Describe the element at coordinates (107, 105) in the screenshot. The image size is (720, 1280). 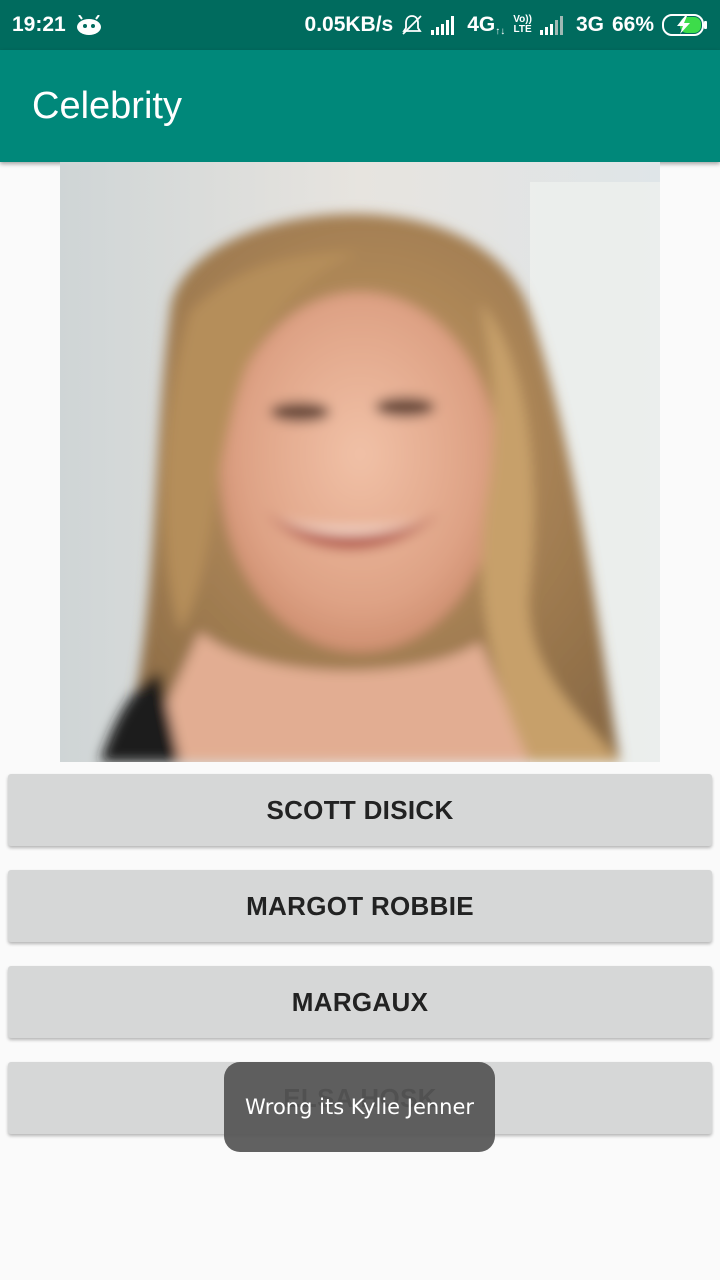
I see `app-title: Celebrity` at that location.